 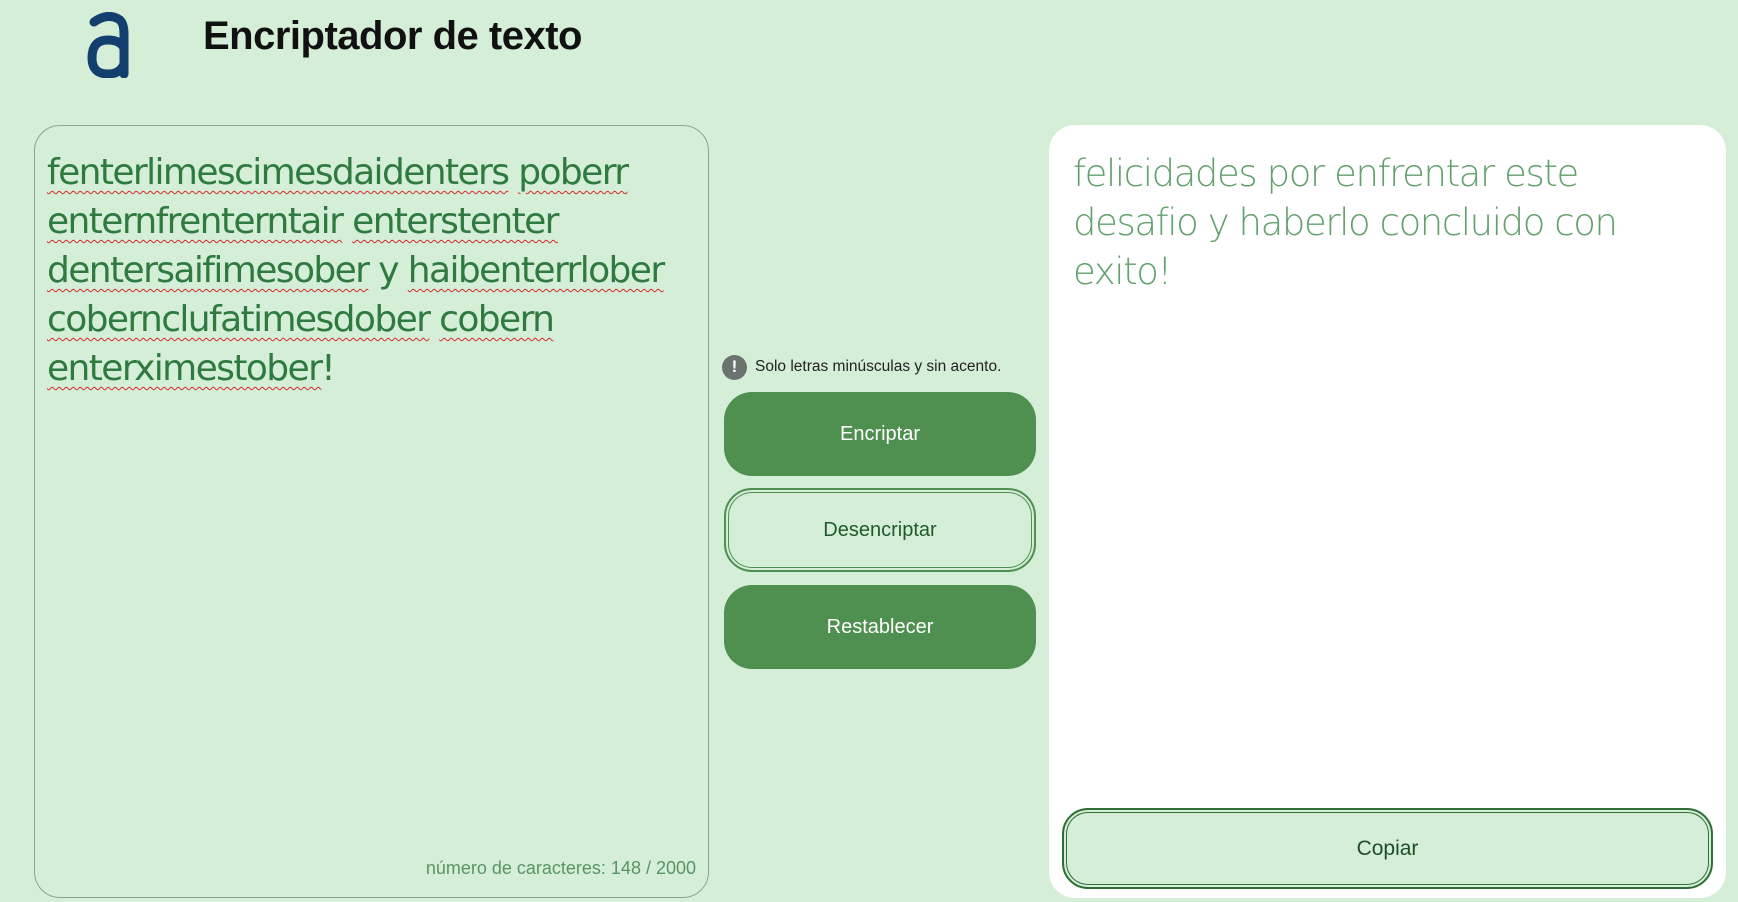 I want to click on misspelled-word: dentersaifimesober, so click(x=208, y=270).